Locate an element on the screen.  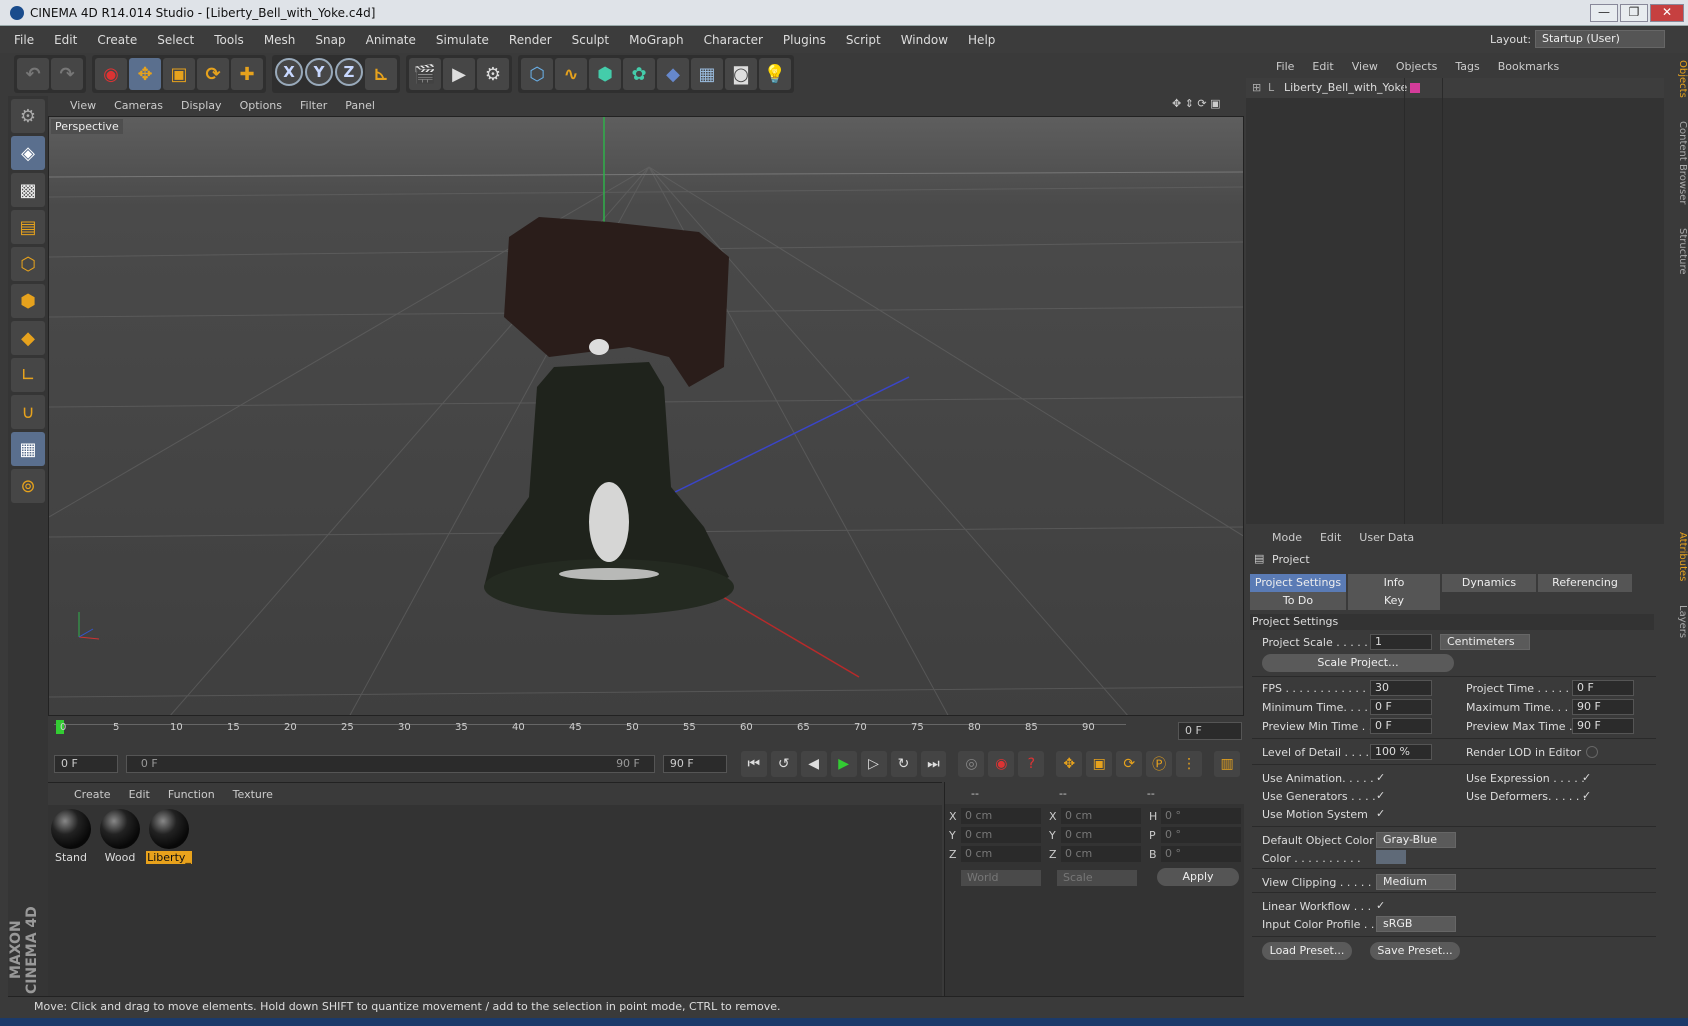
viewport-menu-filter: Filter is located at coordinates (313, 105).